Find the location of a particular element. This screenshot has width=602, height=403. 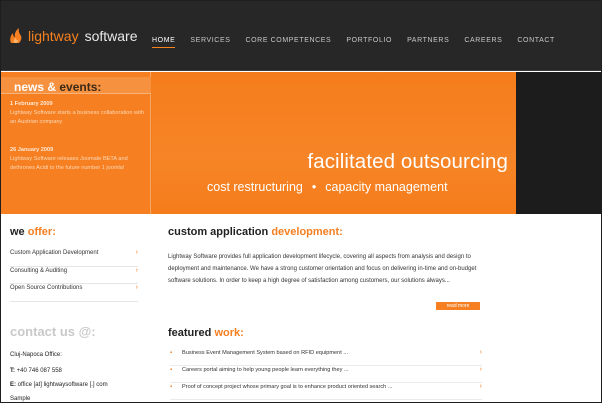

logo: lightway software is located at coordinates (73, 36).